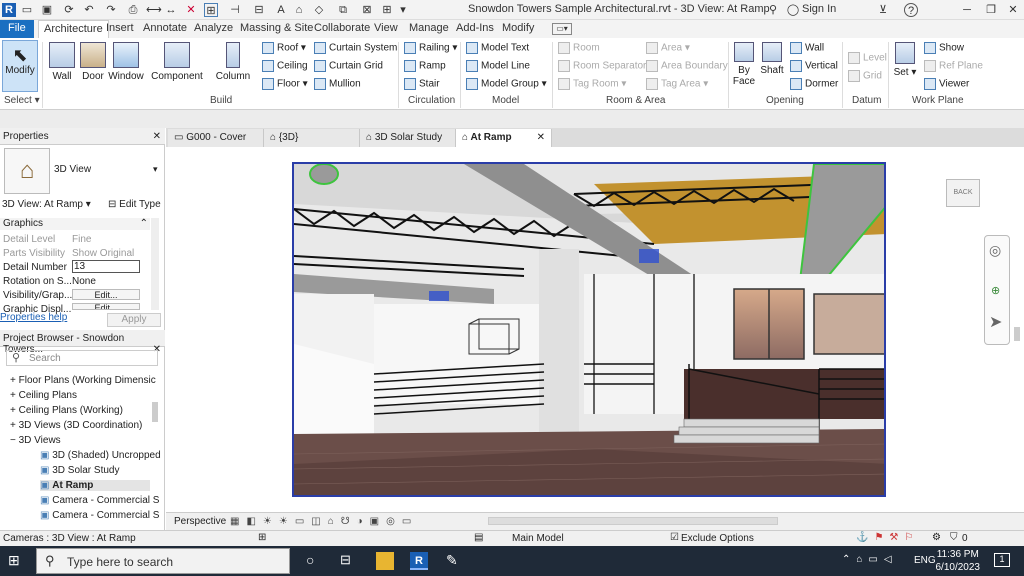  What do you see at coordinates (133, 10) in the screenshot?
I see `print-icon: ⎙` at bounding box center [133, 10].